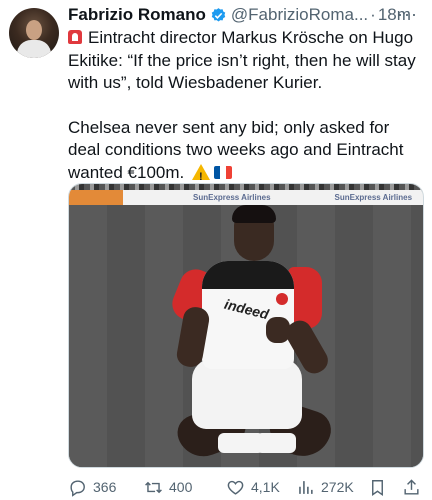  I want to click on board-orange-panel, so click(96, 197).